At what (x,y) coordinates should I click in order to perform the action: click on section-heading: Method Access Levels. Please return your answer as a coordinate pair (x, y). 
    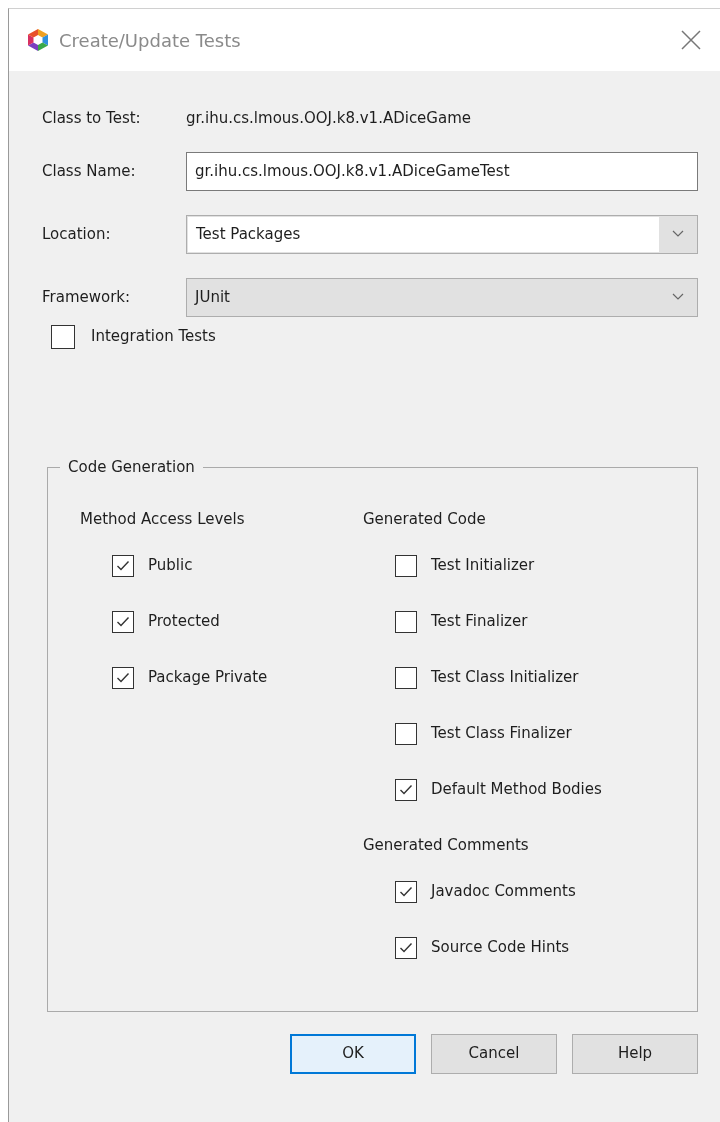
    Looking at the image, I should click on (163, 519).